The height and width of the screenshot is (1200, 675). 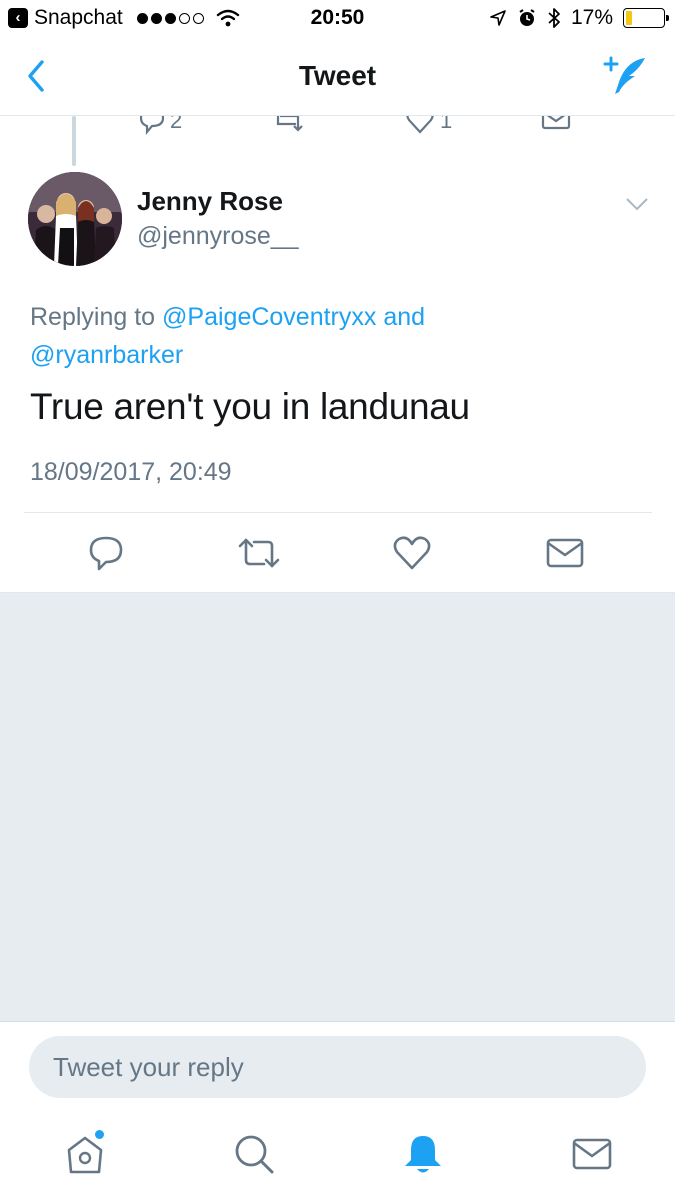 I want to click on prev-retweet-icon, so click(x=288, y=126).